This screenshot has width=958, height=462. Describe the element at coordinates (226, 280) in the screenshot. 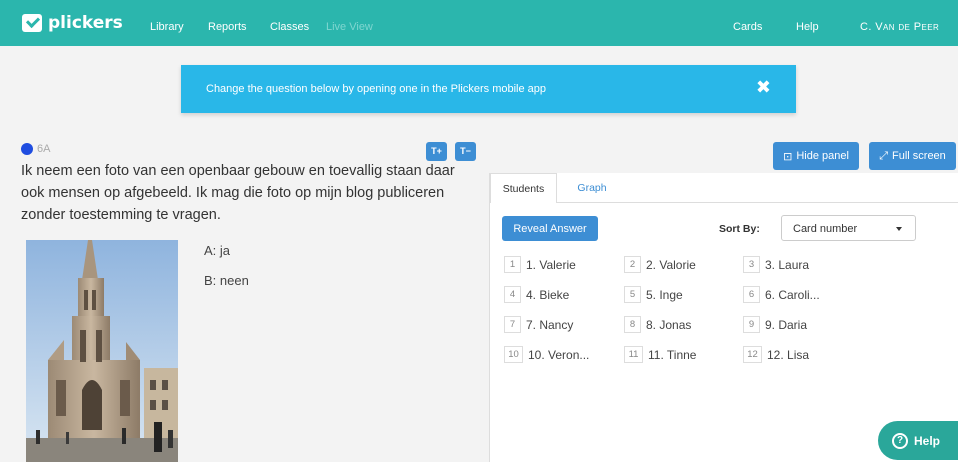

I see `answer-b: B: neen` at that location.